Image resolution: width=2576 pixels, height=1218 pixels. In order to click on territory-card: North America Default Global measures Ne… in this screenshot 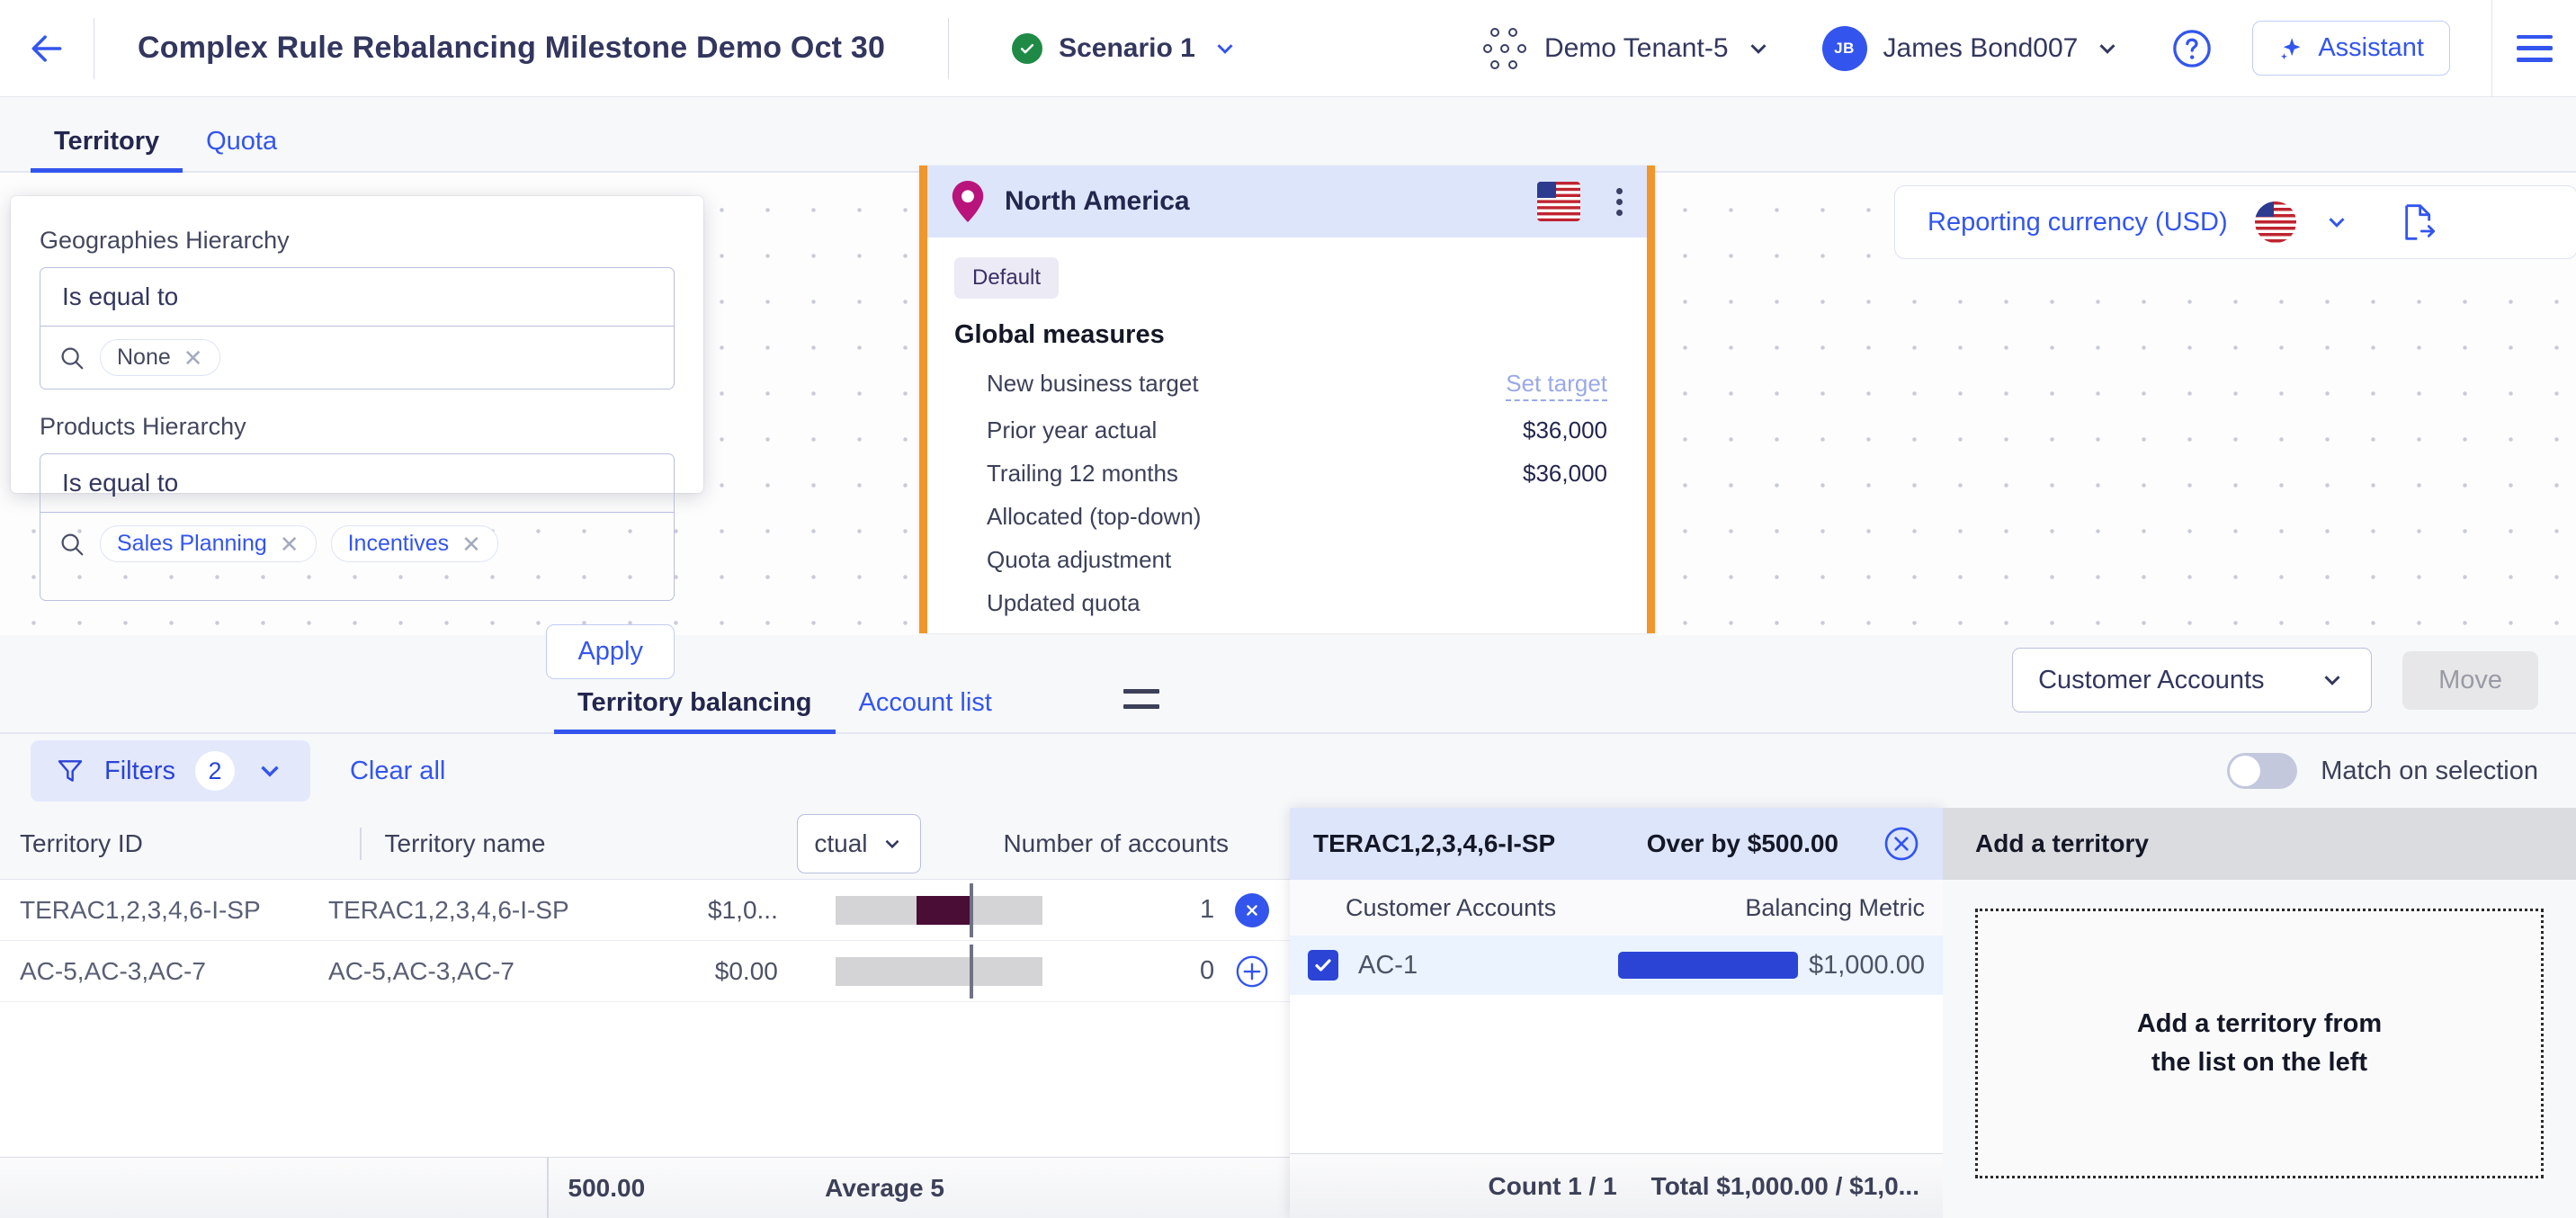, I will do `click(1287, 399)`.